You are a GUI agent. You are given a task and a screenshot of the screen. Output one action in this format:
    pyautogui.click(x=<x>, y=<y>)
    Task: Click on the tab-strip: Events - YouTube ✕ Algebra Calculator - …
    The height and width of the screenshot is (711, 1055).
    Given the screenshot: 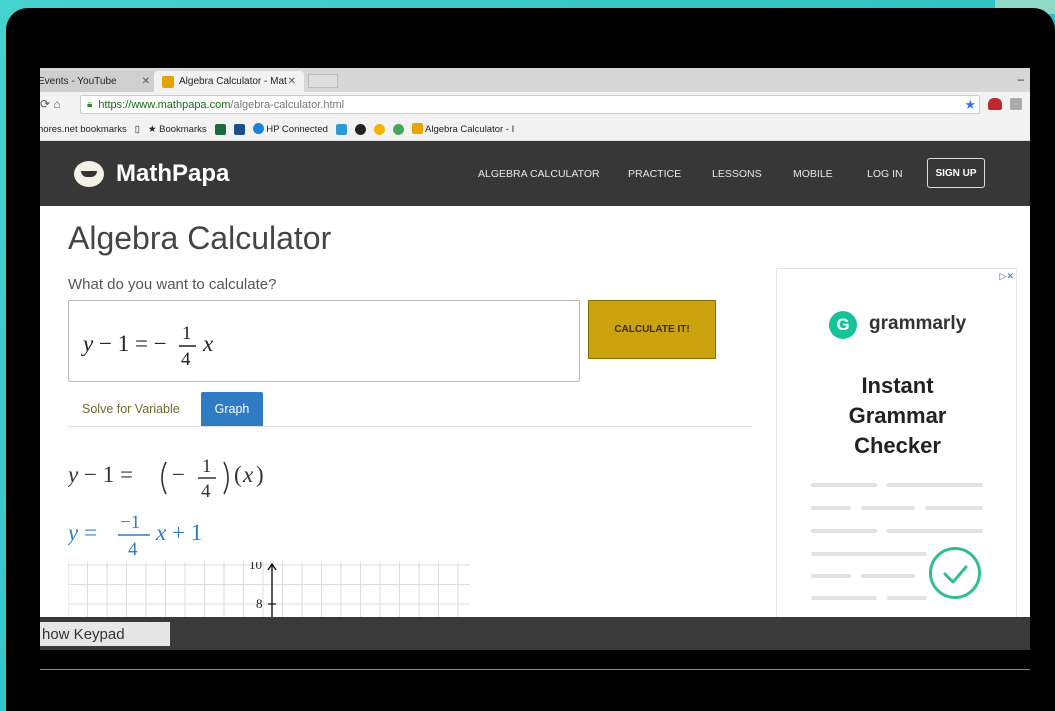 What is the action you would take?
    pyautogui.click(x=535, y=80)
    